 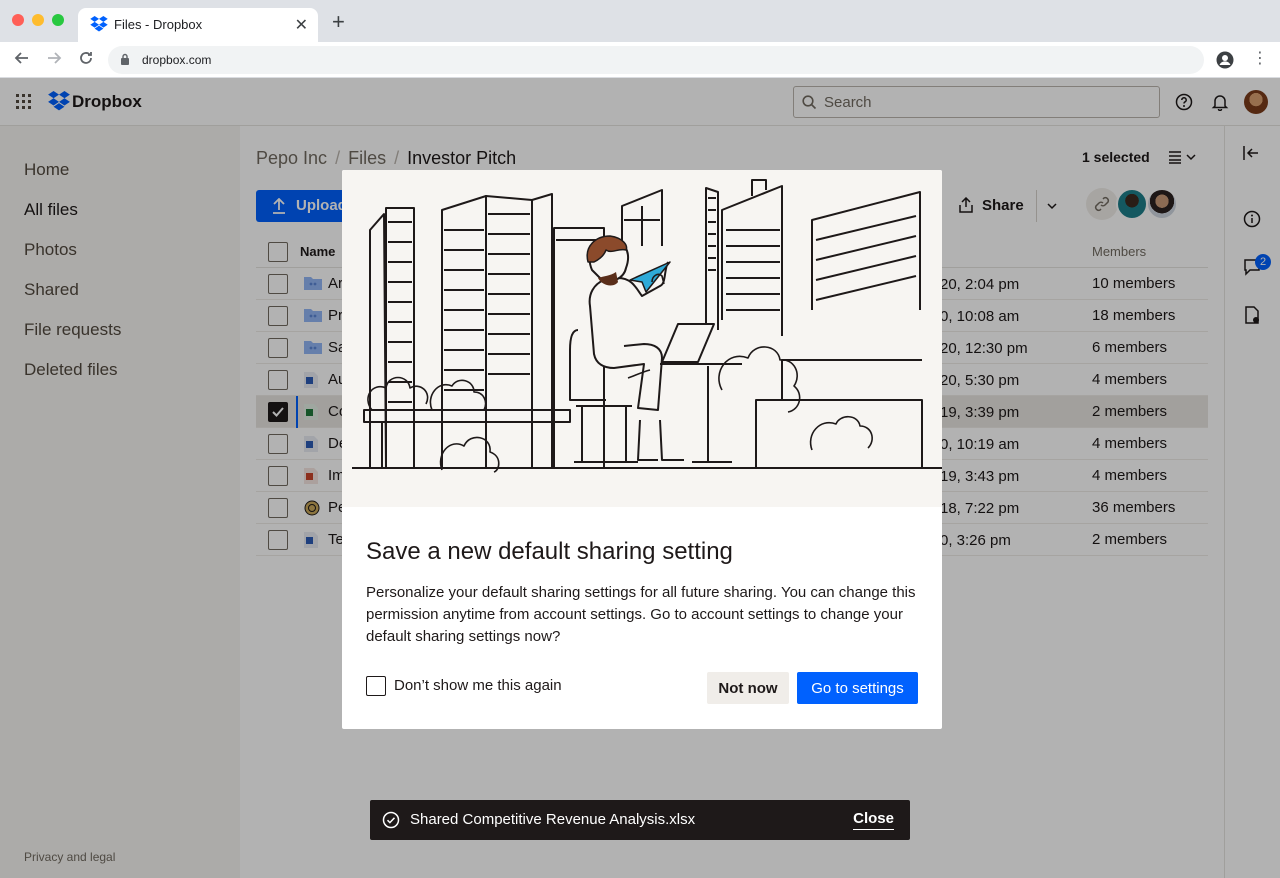 What do you see at coordinates (478, 685) in the screenshot?
I see `dont-show-again-label: Don’t show me this again` at bounding box center [478, 685].